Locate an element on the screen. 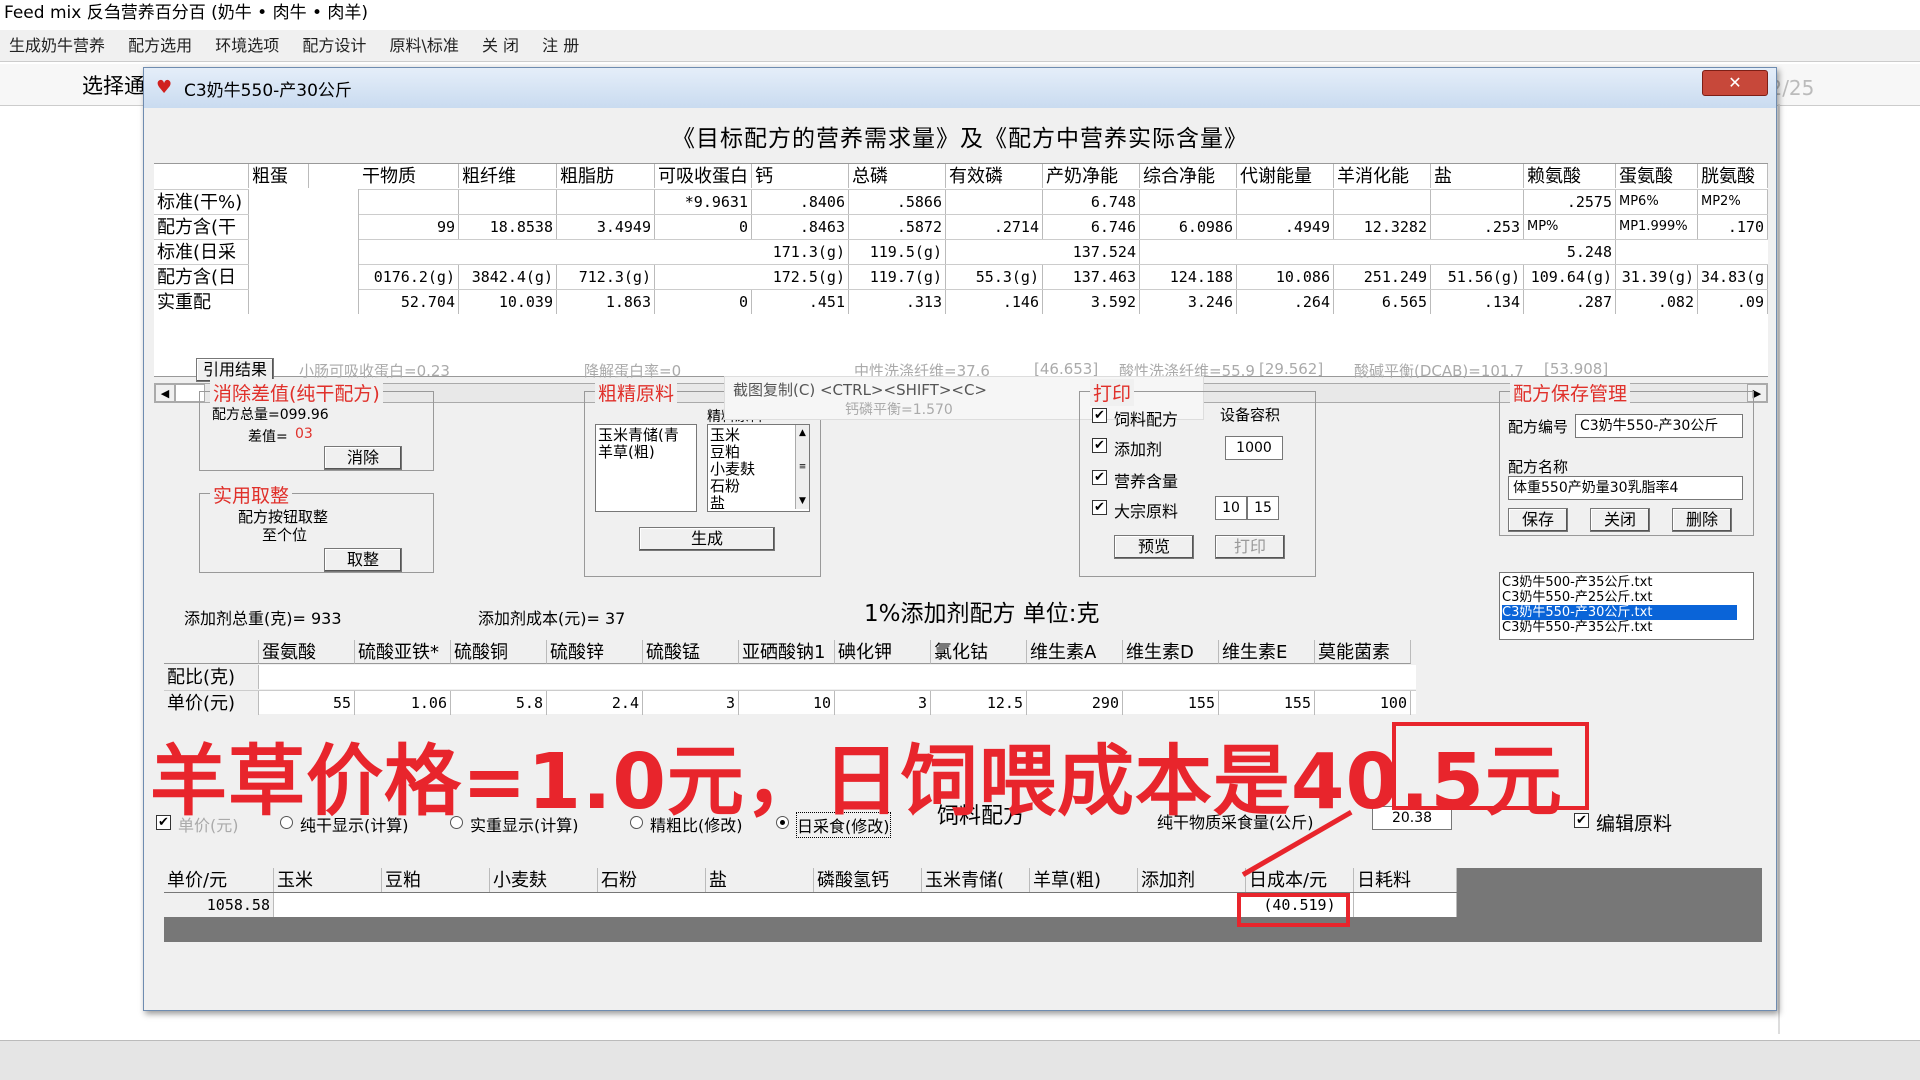 Image resolution: width=1920 pixels, height=1080 pixels. grid-cell: 172.5(g) is located at coordinates (800, 277).